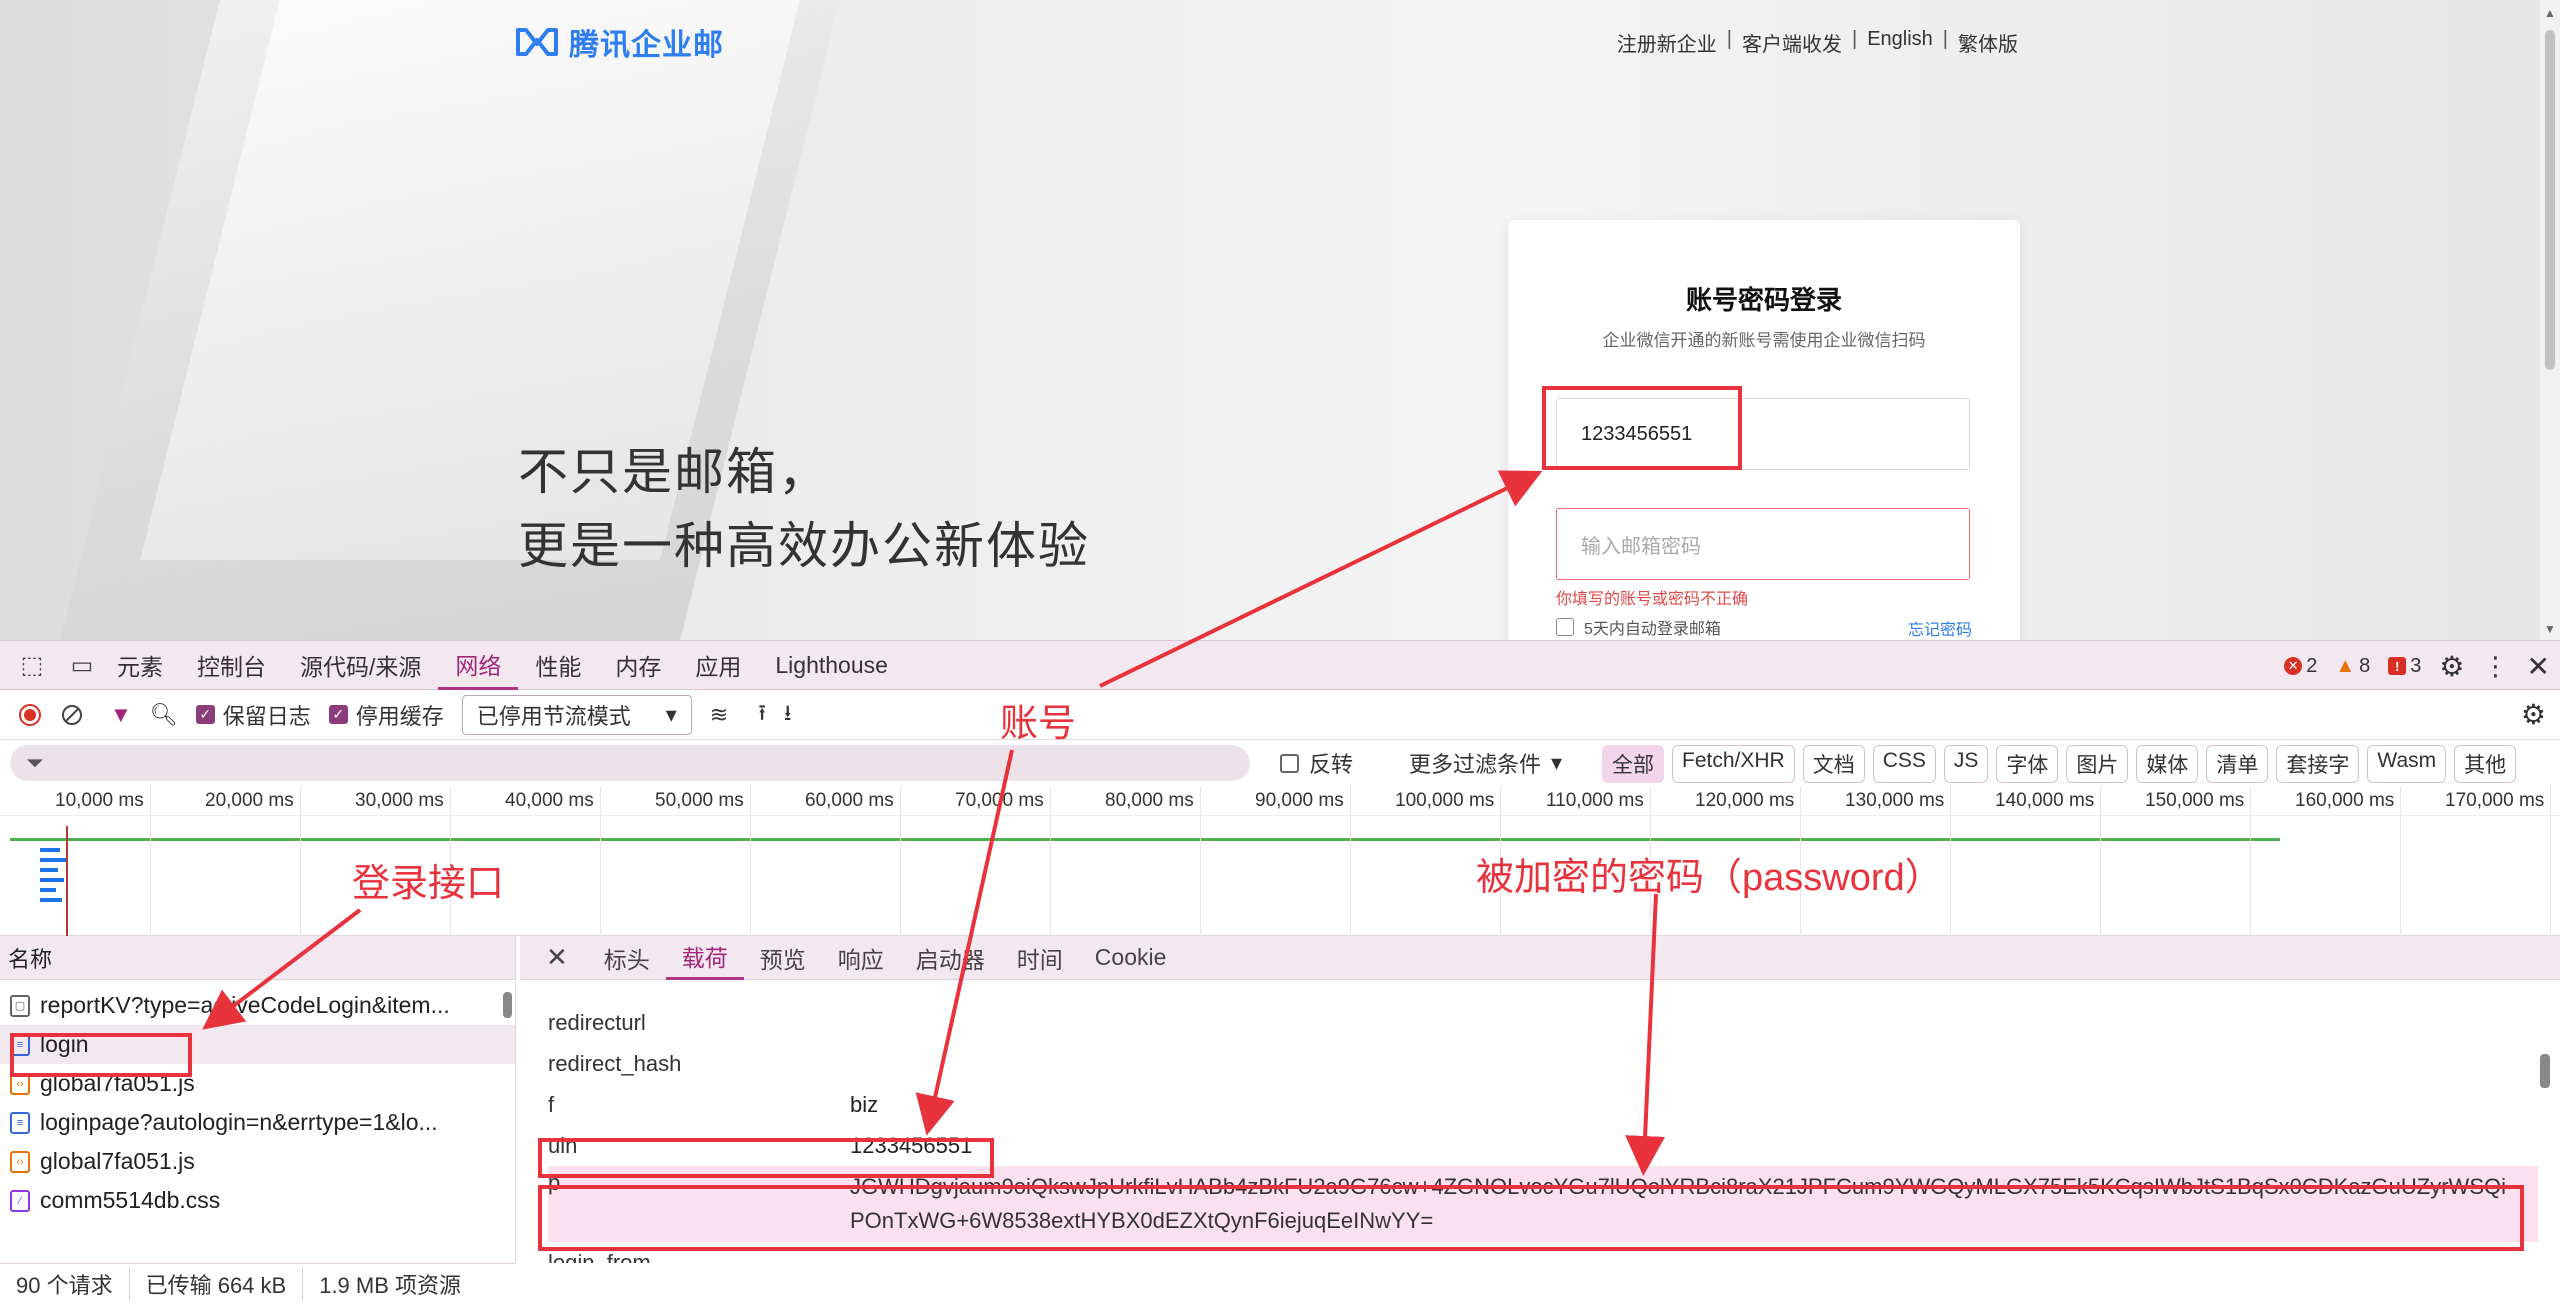 The image size is (2560, 1303). Describe the element at coordinates (1904, 764) in the screenshot. I see `filter-css: CSS` at that location.